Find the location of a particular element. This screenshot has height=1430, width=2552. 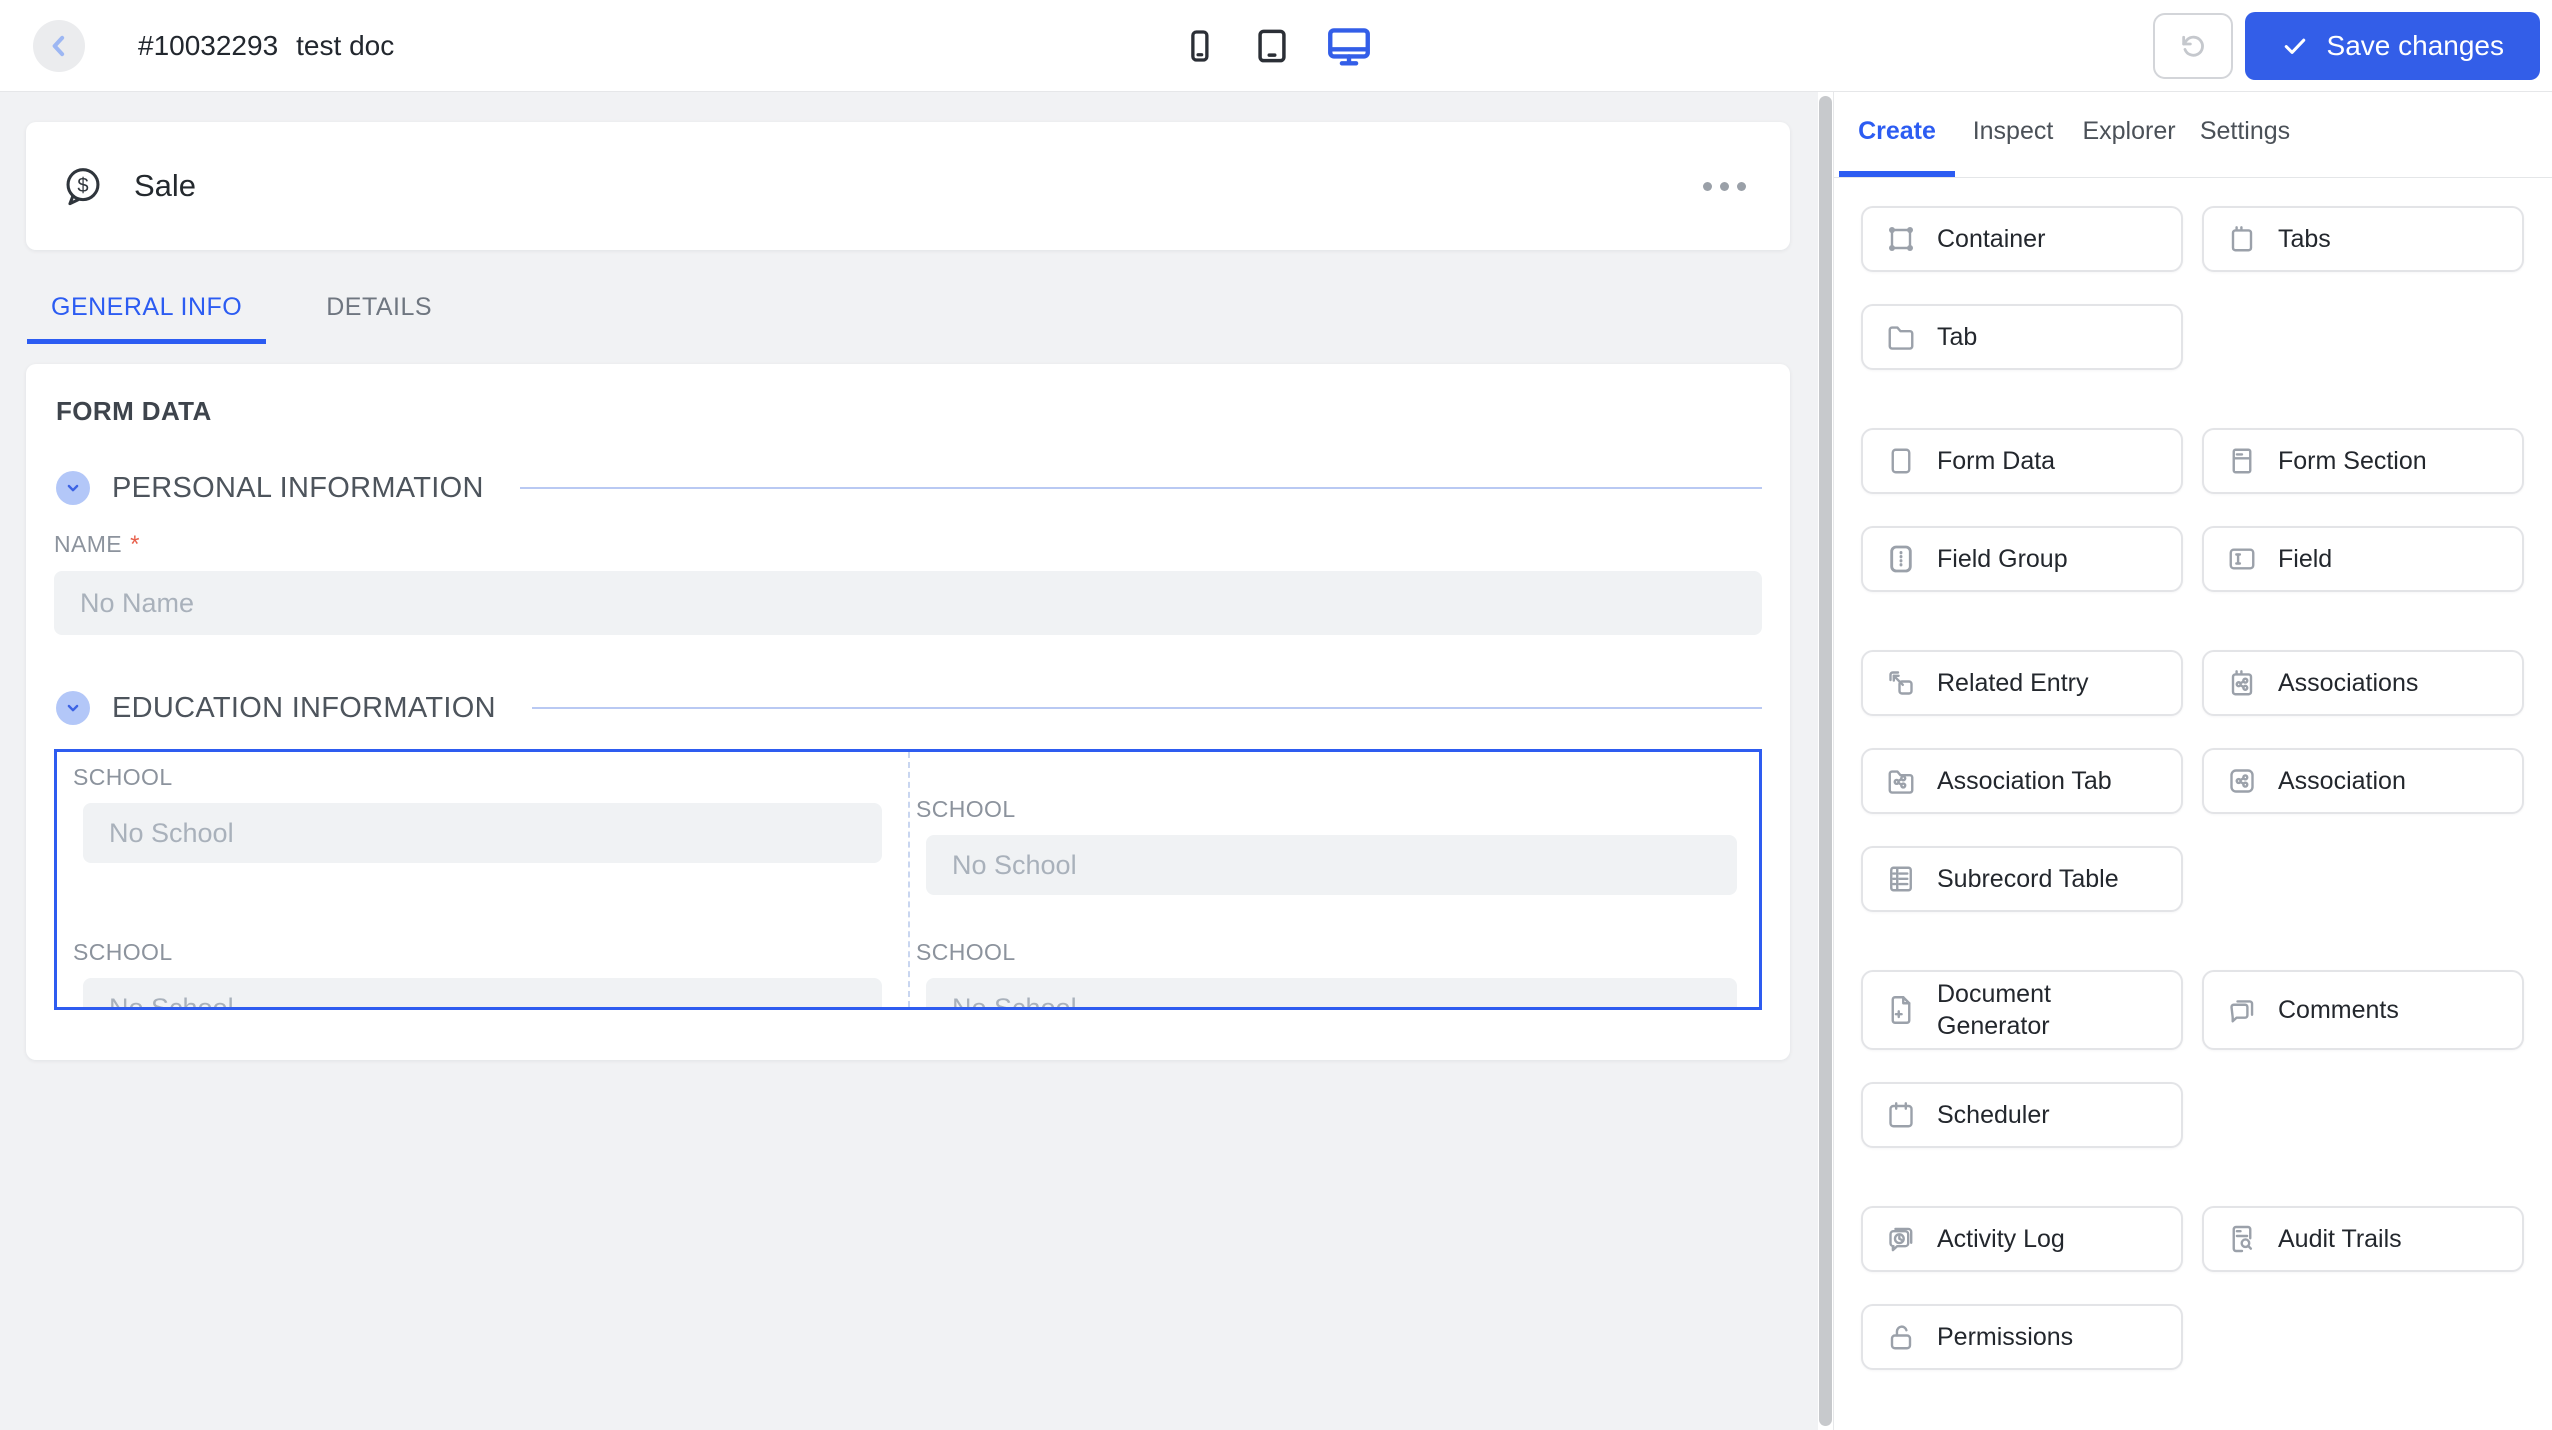

device-preview-toggle is located at coordinates (1276, 46).